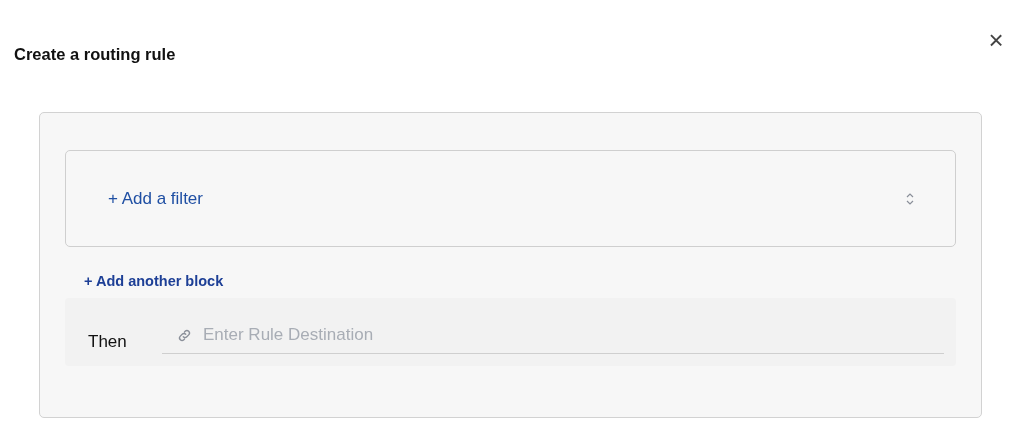  I want to click on close-button: ×, so click(996, 40).